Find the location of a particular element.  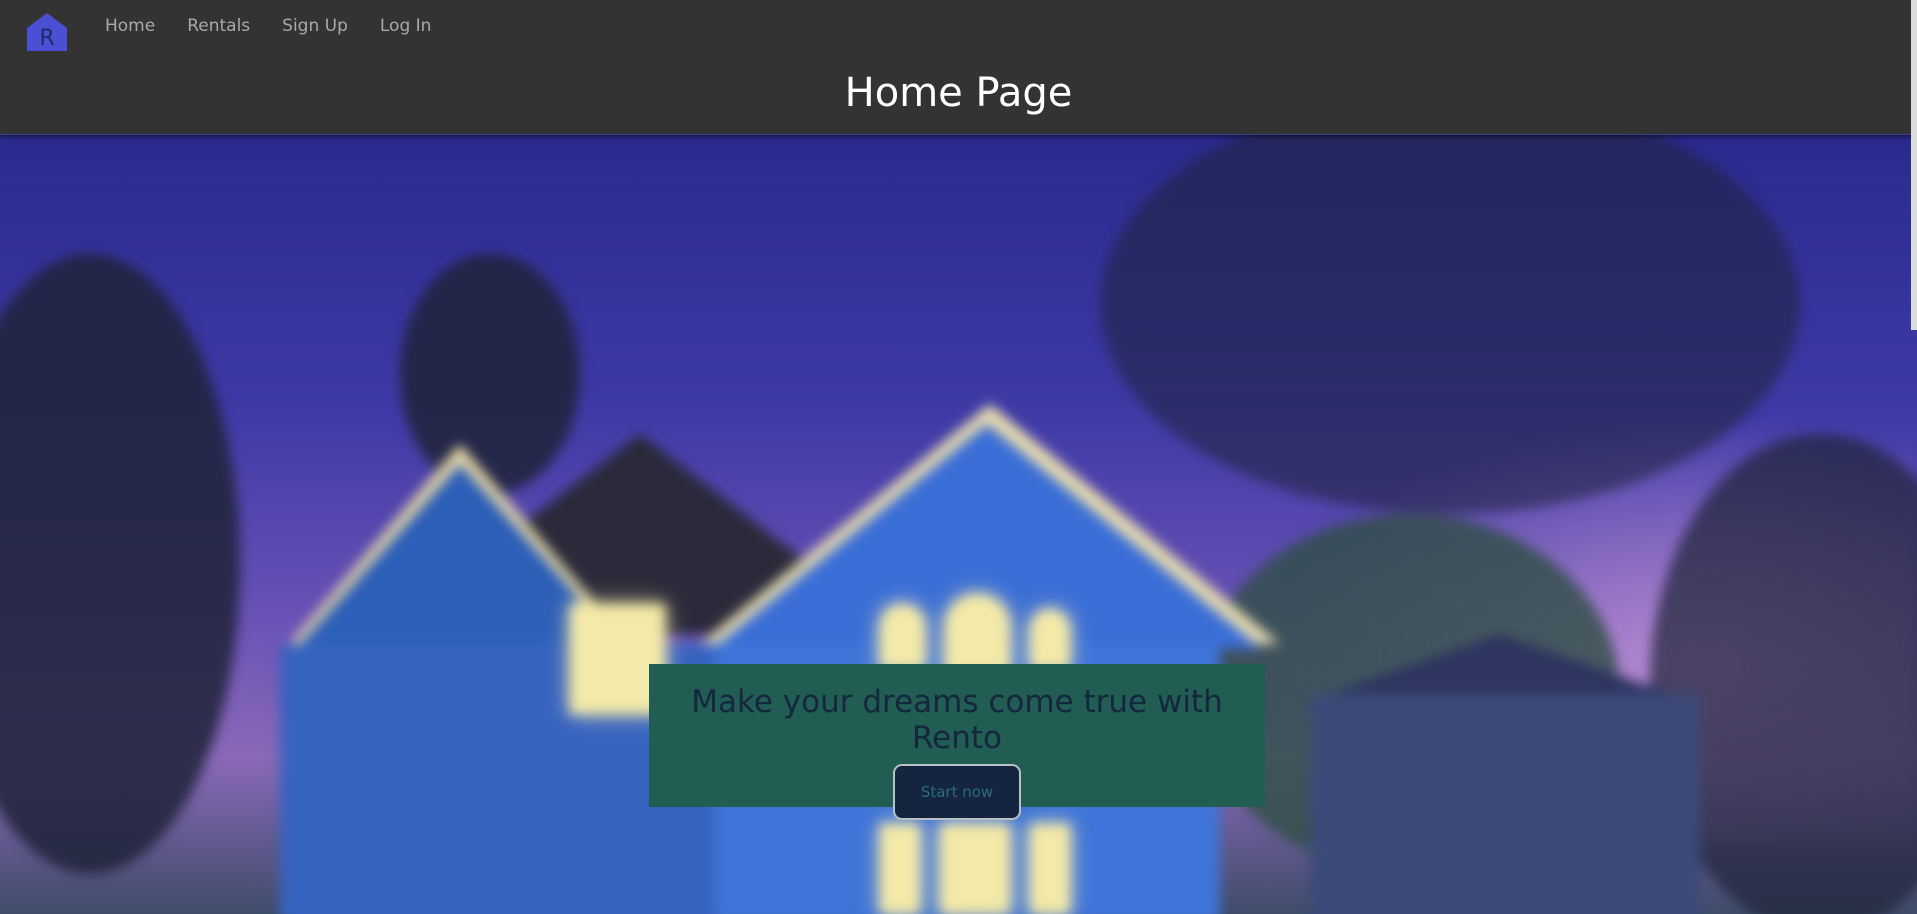

main-nav: Home Rentals Sign Up Log In is located at coordinates (284, 26).